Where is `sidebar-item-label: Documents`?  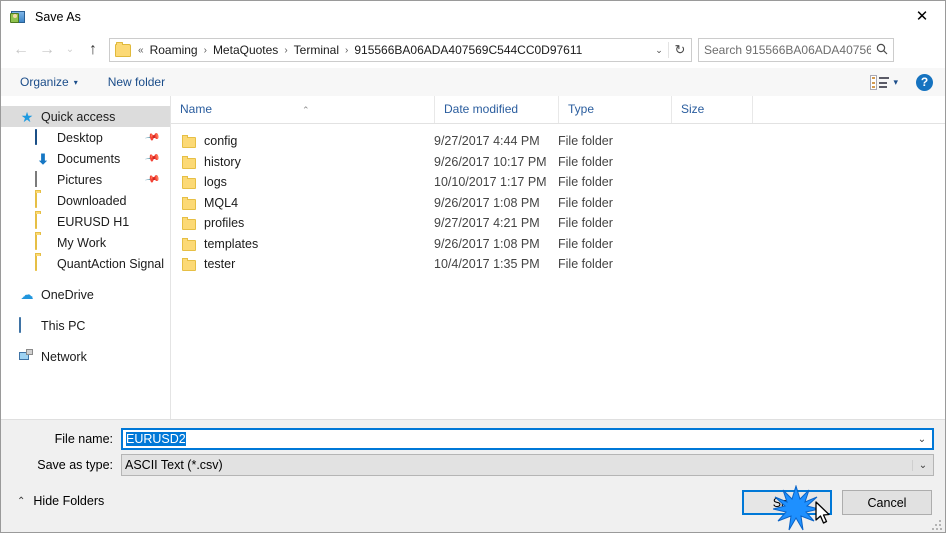 sidebar-item-label: Documents is located at coordinates (89, 158).